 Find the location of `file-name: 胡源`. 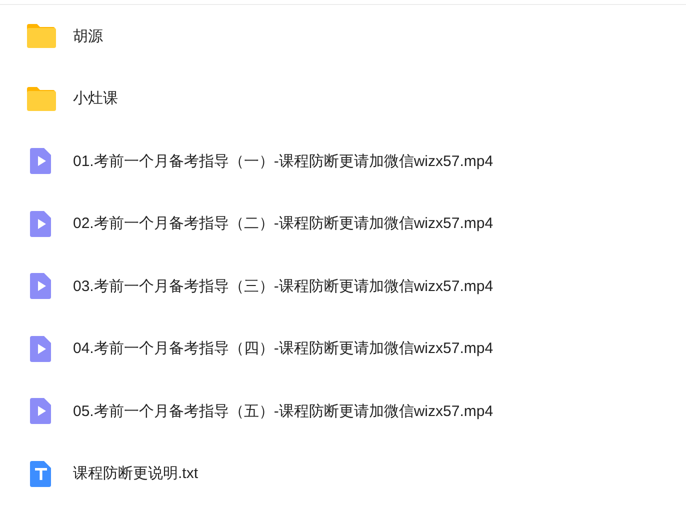

file-name: 胡源 is located at coordinates (88, 36).